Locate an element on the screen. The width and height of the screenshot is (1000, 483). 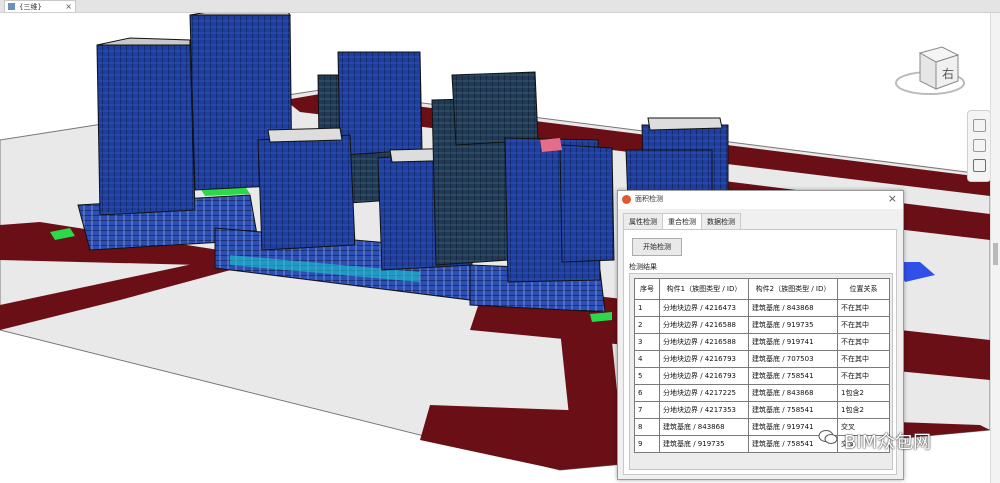
steering-wheel-icon is located at coordinates (979, 125).